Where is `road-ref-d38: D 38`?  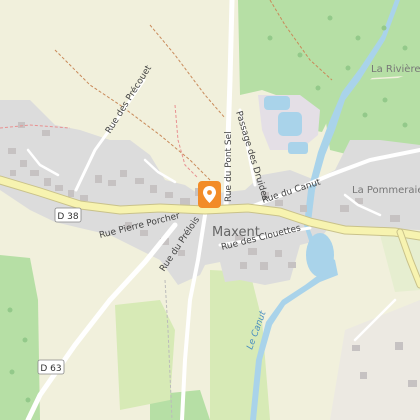
road-ref-d38: D 38 is located at coordinates (68, 217).